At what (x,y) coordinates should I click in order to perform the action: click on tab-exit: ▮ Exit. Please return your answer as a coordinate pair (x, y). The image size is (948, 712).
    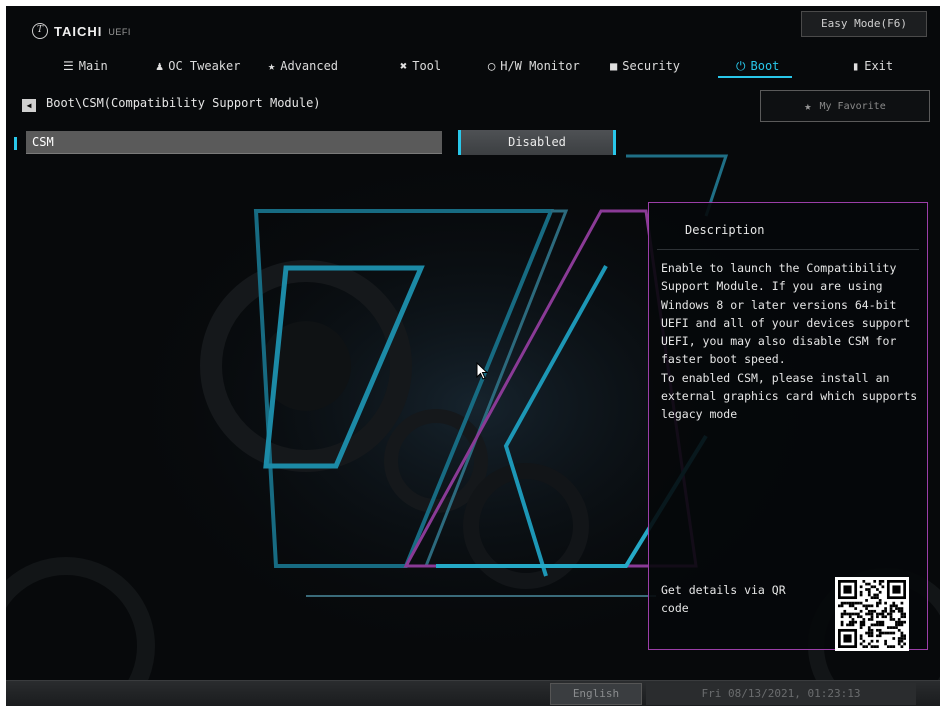
    Looking at the image, I should click on (872, 66).